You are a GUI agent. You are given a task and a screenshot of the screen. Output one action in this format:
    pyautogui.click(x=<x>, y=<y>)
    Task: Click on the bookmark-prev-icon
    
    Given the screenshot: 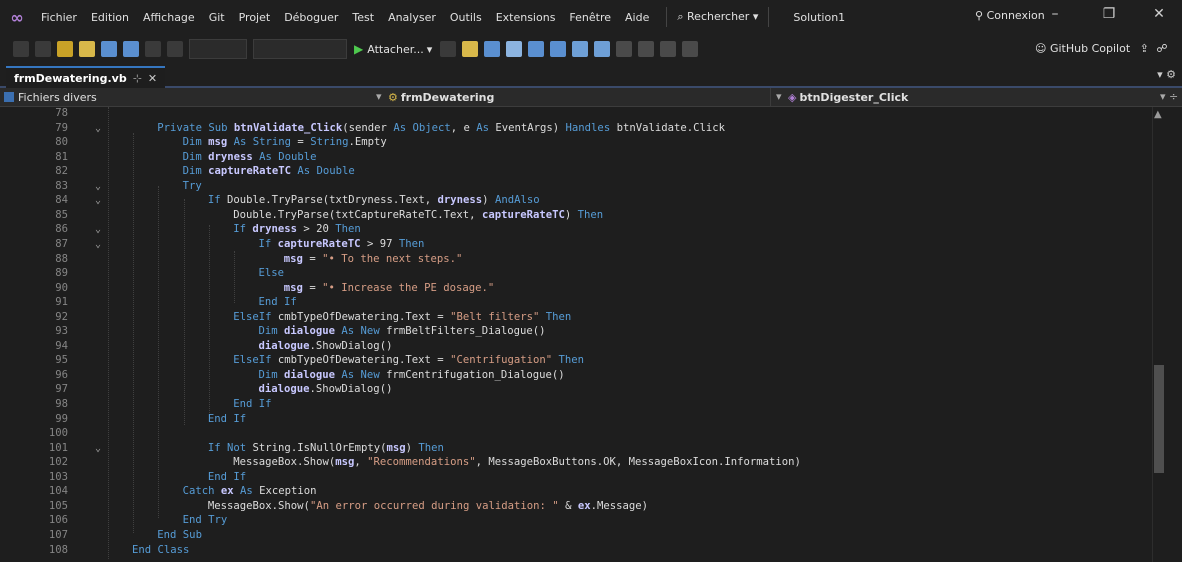 What is the action you would take?
    pyautogui.click(x=646, y=49)
    